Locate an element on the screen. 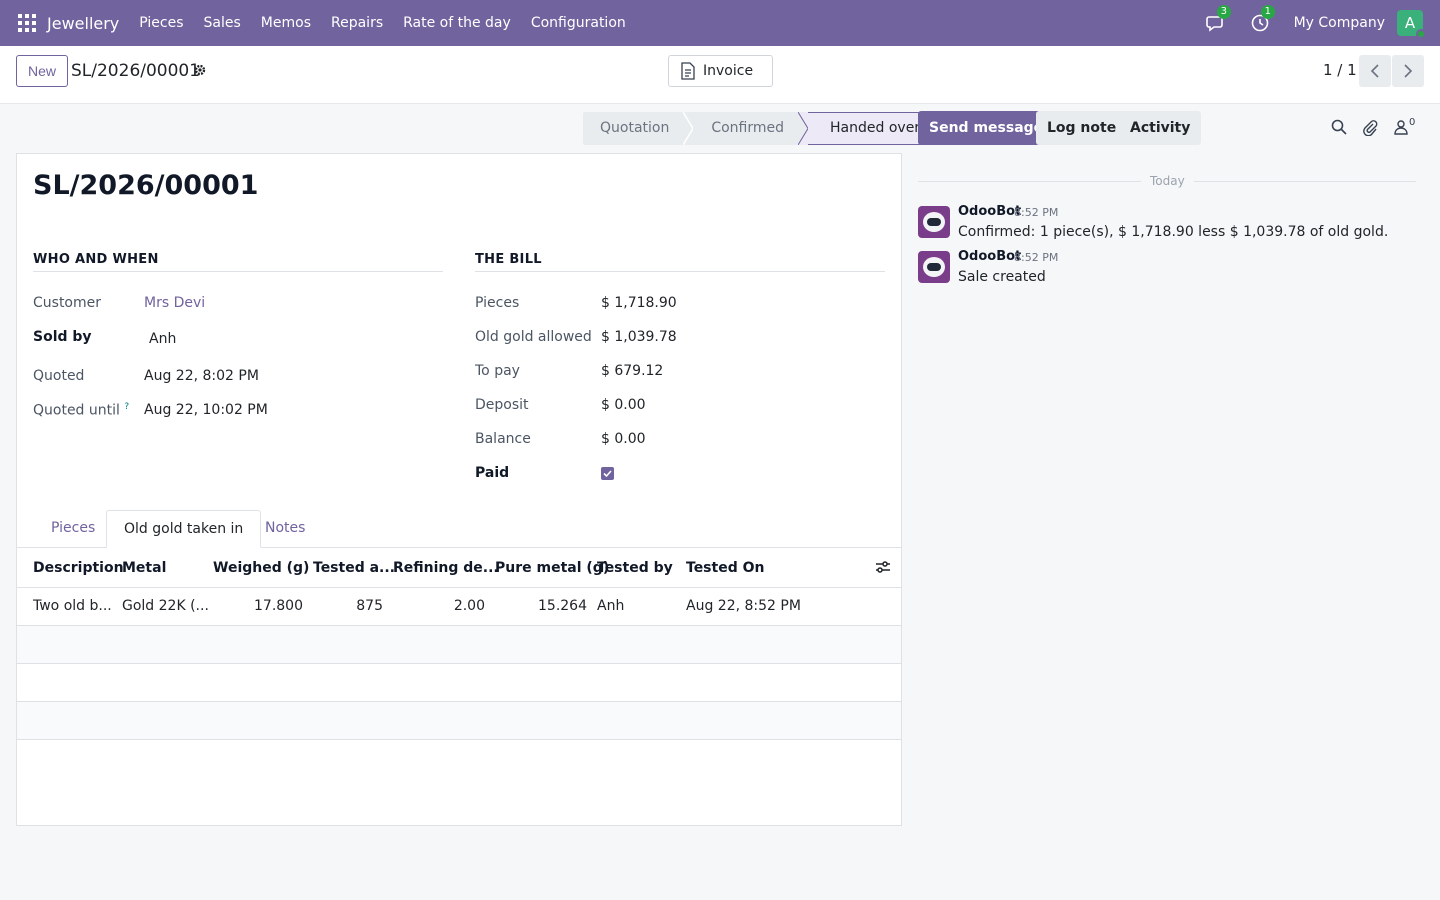 This screenshot has height=900, width=1440. pager-value: 1 / 1 is located at coordinates (1340, 70).